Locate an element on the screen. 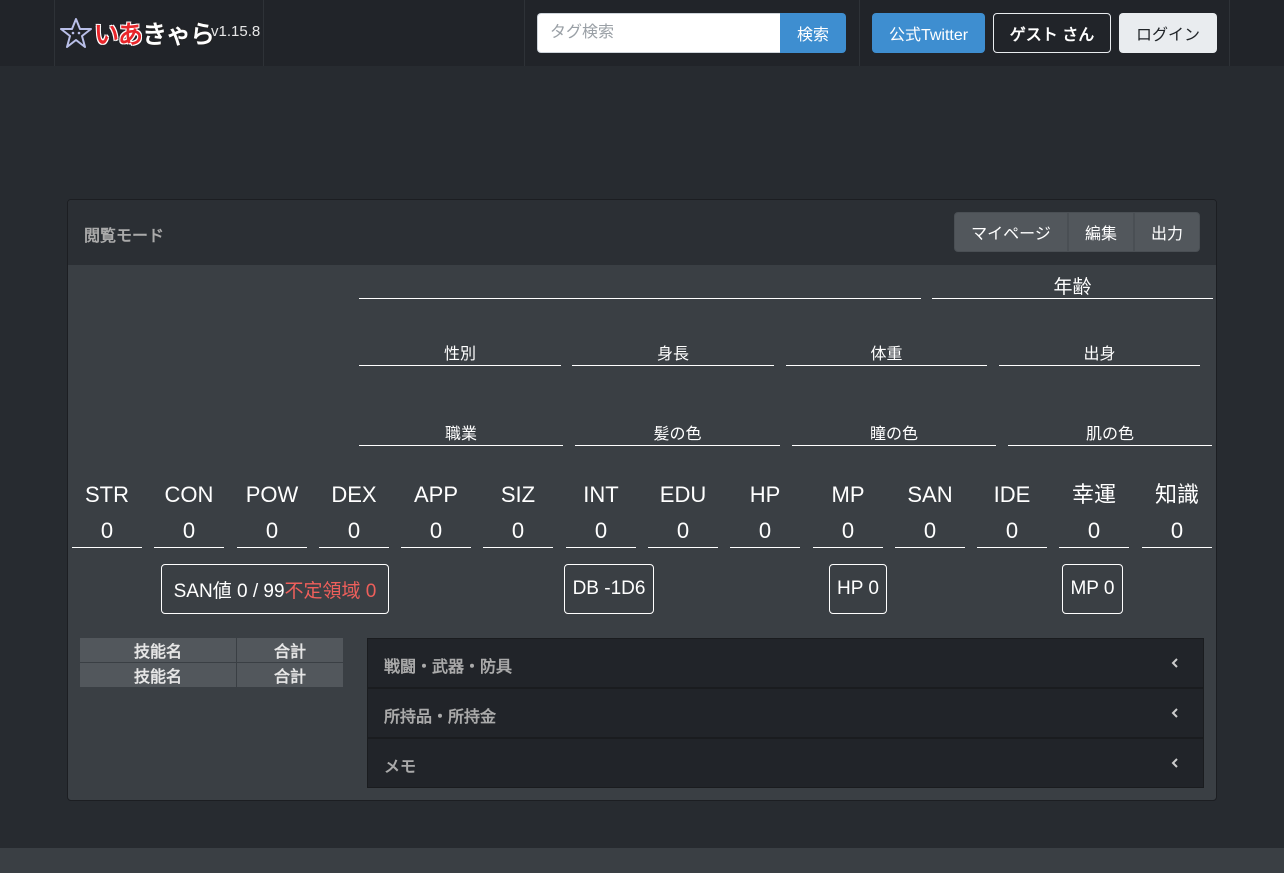 The image size is (1284, 873). sanity-value: SAN値 0 / 99 is located at coordinates (229, 591).